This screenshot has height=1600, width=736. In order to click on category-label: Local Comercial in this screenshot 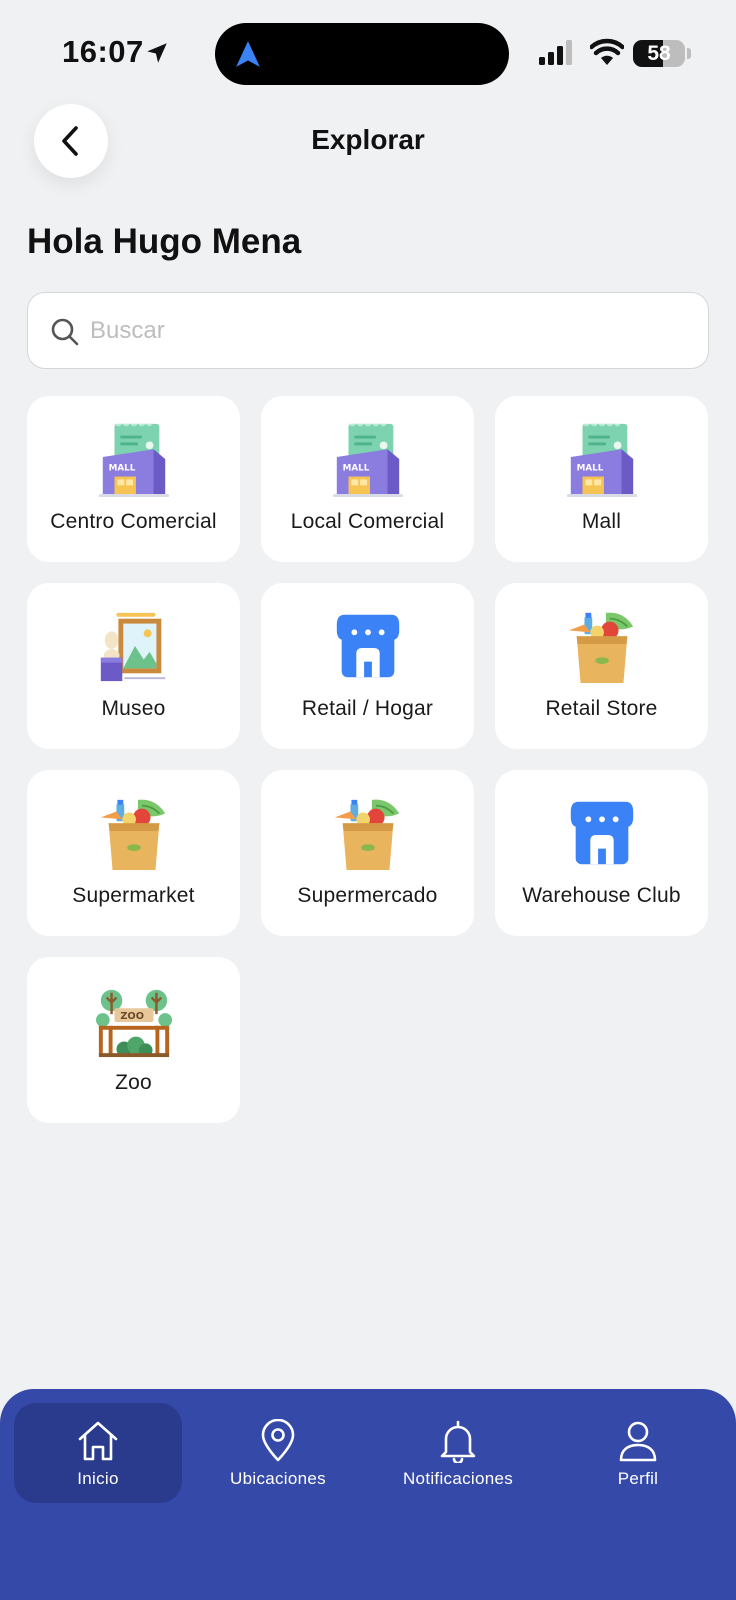, I will do `click(367, 521)`.